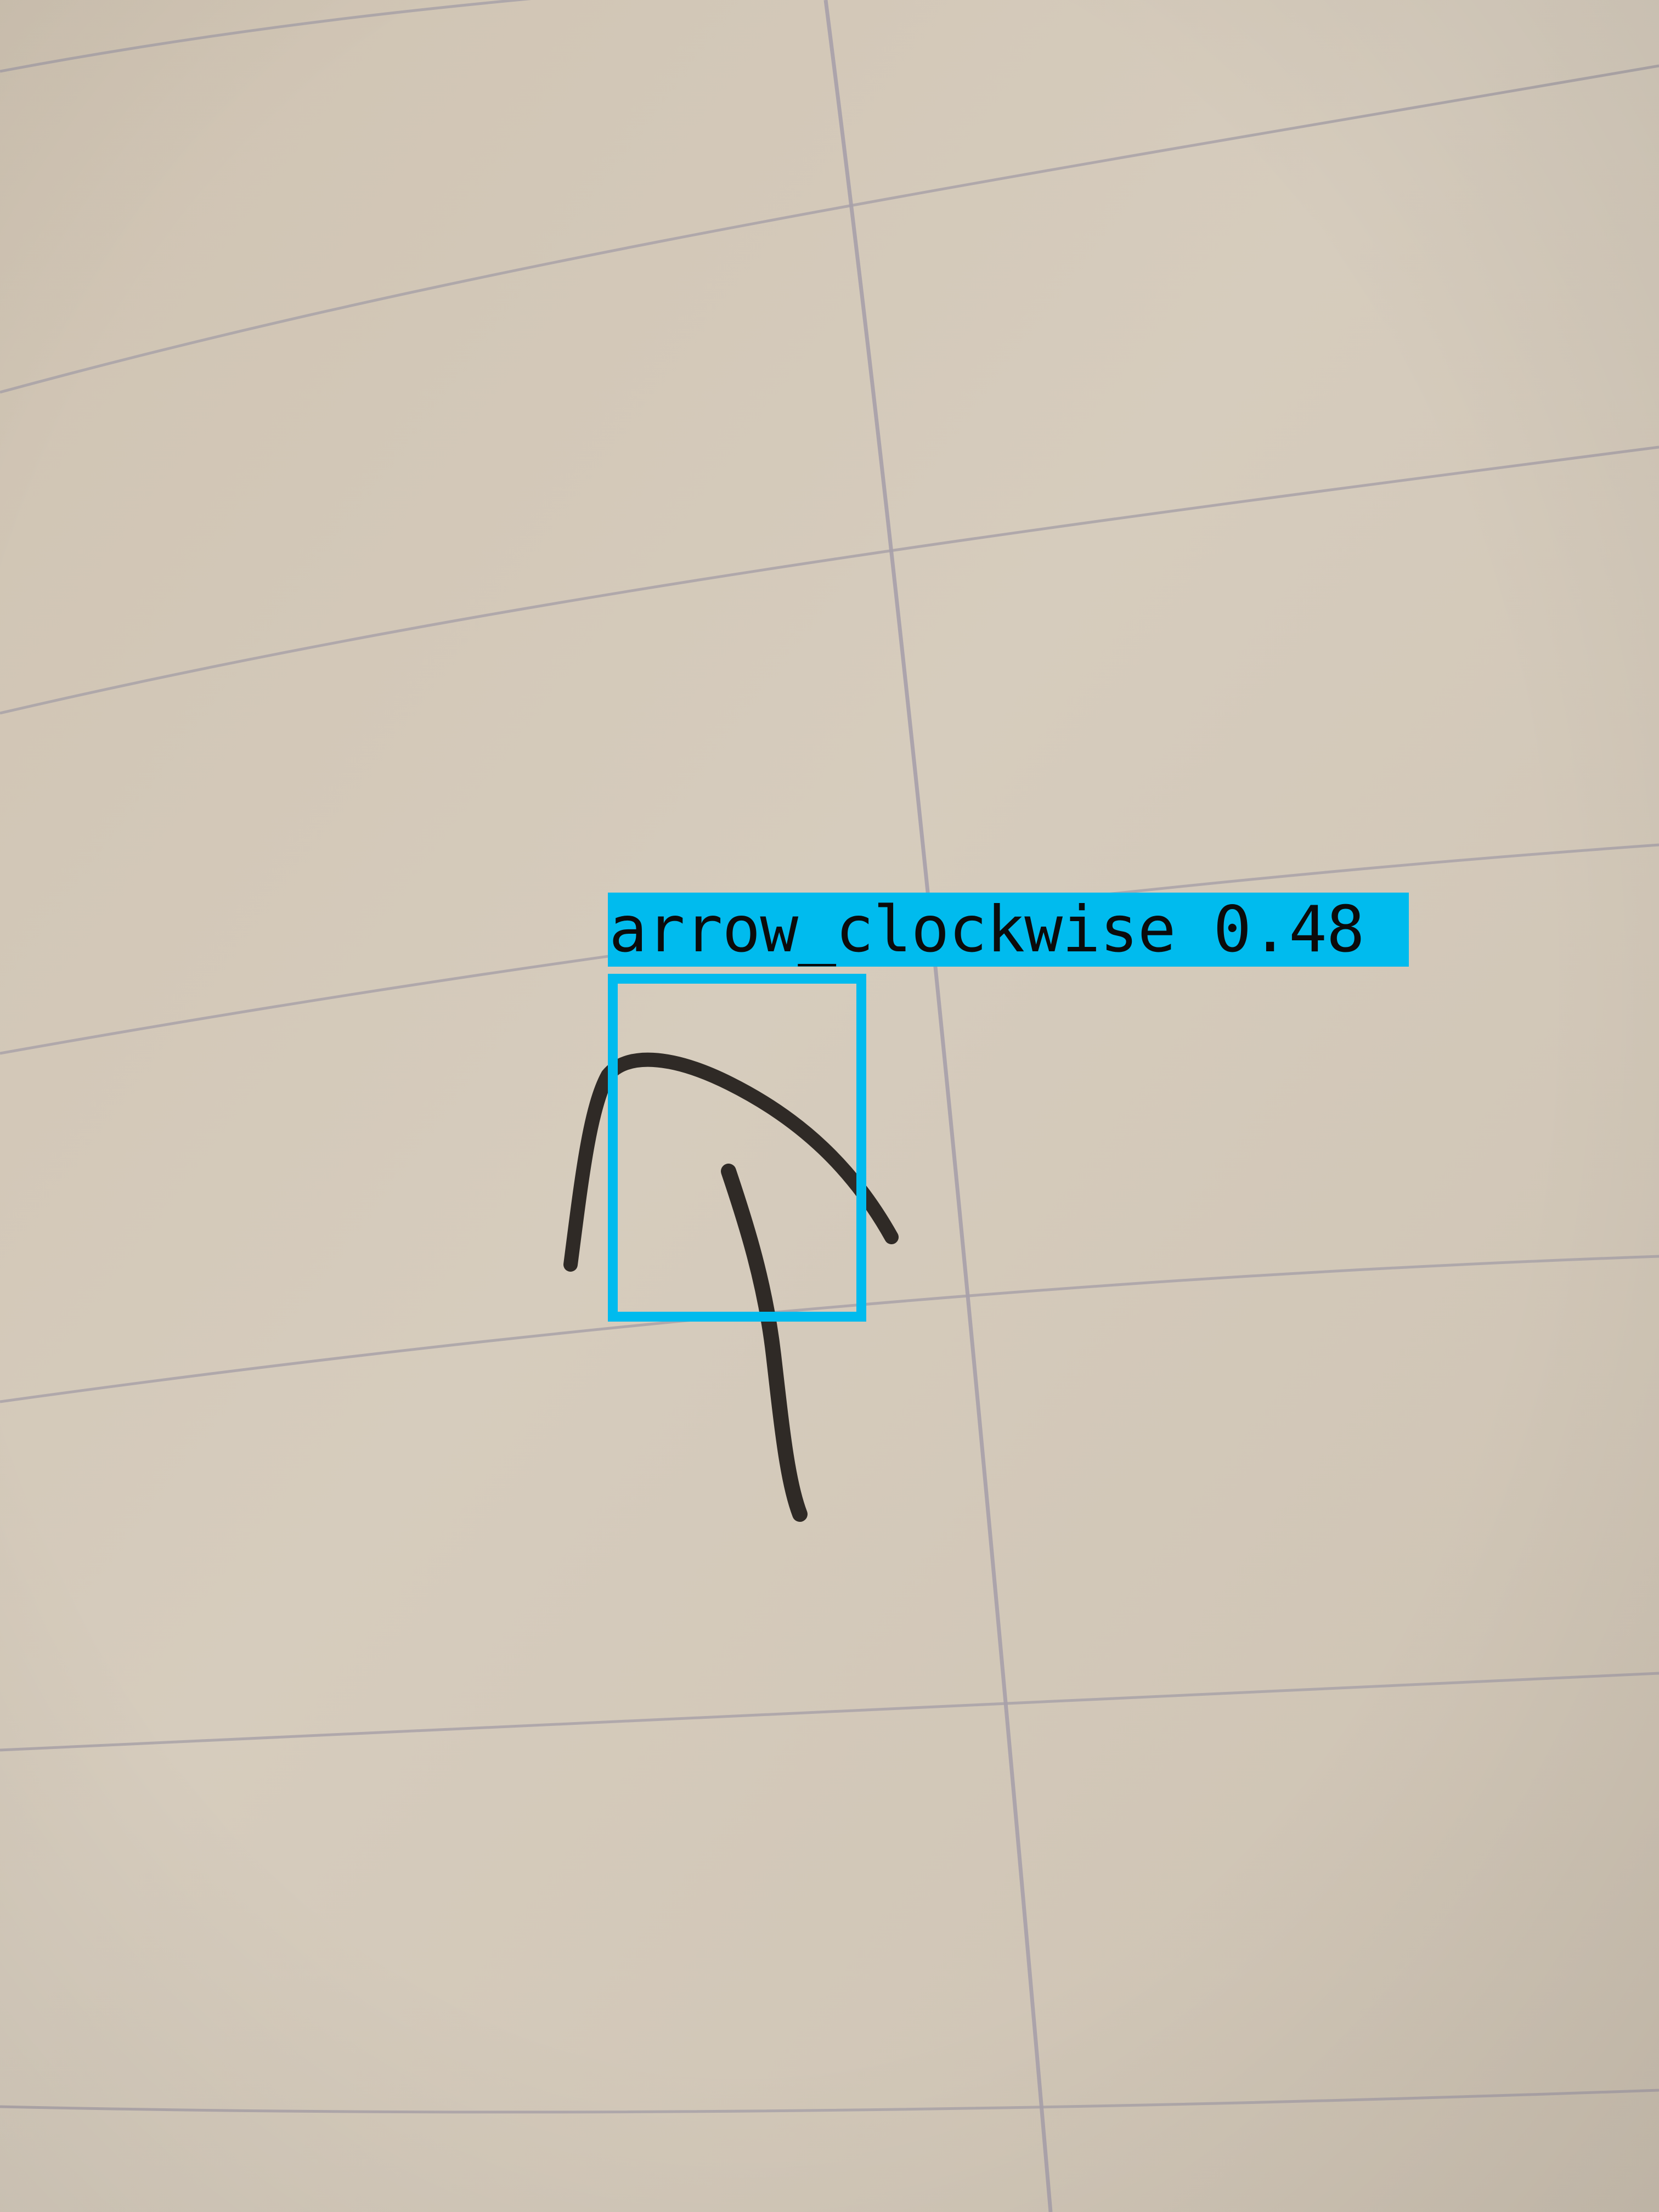  What do you see at coordinates (737, 1148) in the screenshot?
I see `detection-bounding-box` at bounding box center [737, 1148].